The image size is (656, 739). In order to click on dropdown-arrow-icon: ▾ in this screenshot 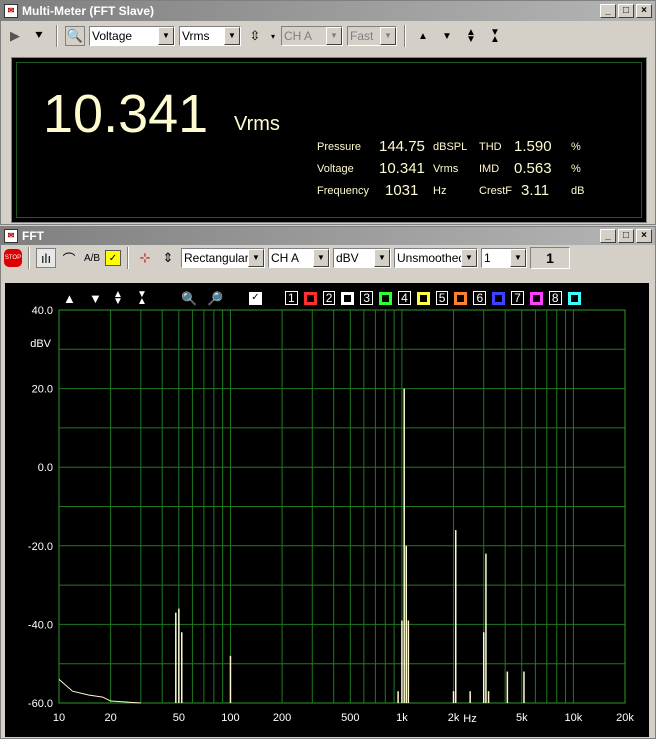, I will do `click(273, 36)`.